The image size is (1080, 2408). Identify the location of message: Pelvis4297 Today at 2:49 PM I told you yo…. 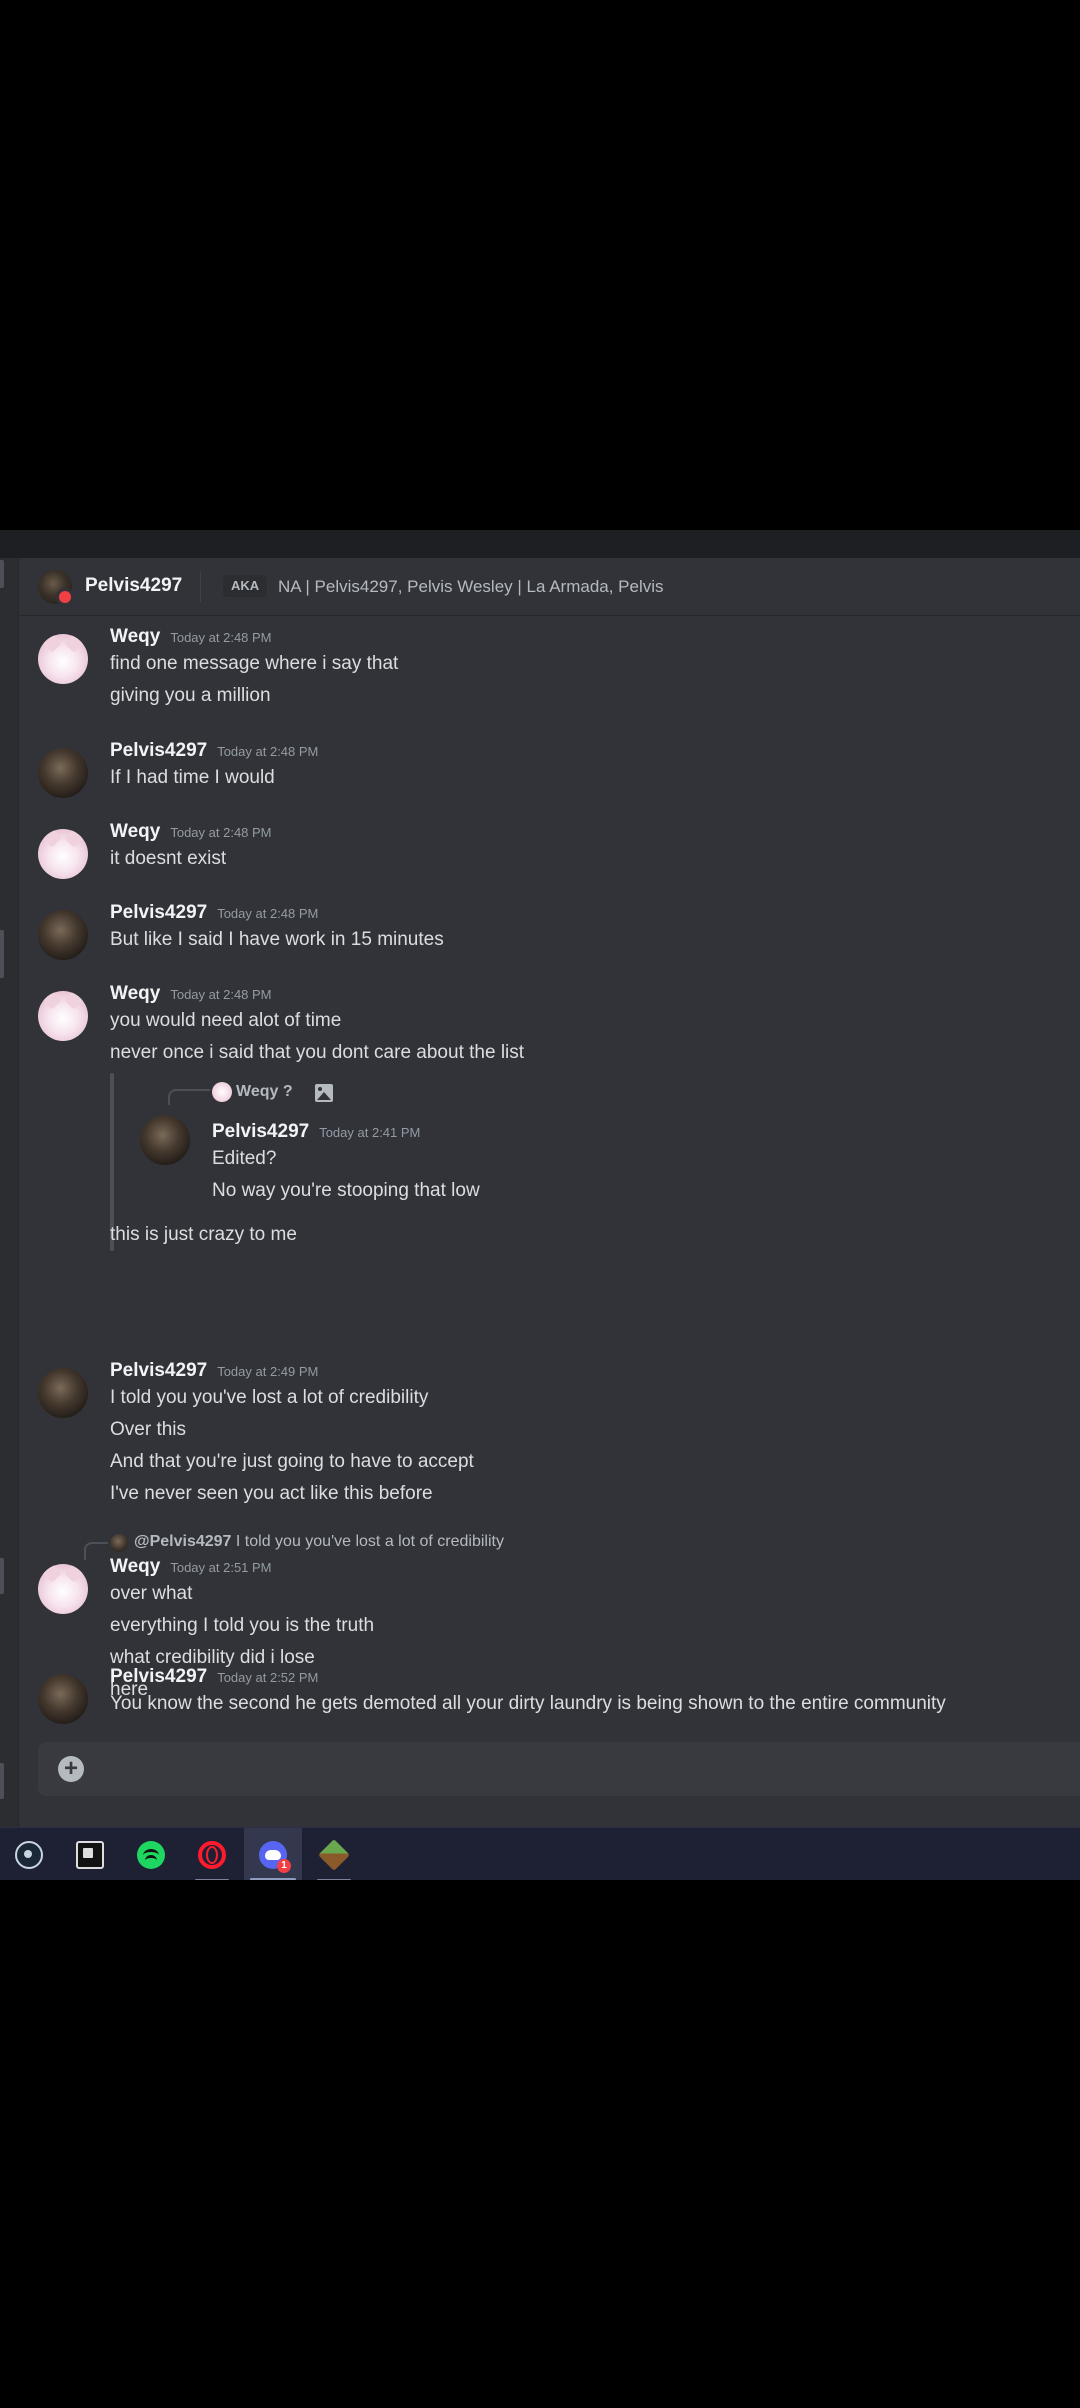
(549, 1436).